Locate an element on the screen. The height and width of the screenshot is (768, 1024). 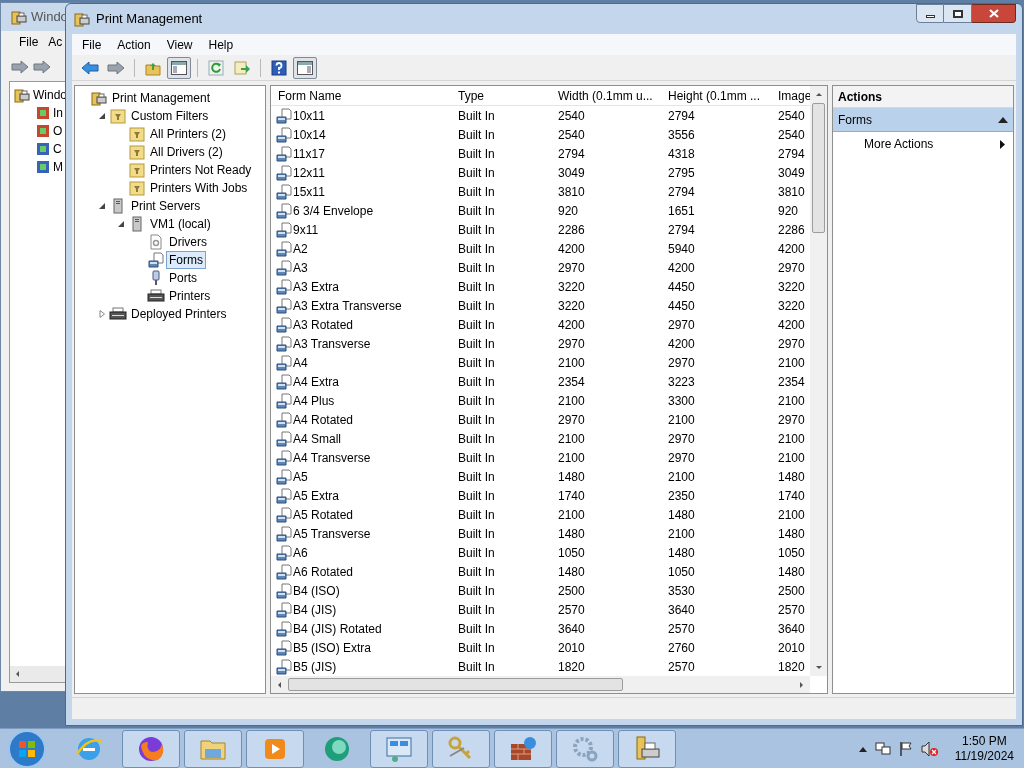
tree-item: Printers Not Ready is located at coordinates (201, 170).